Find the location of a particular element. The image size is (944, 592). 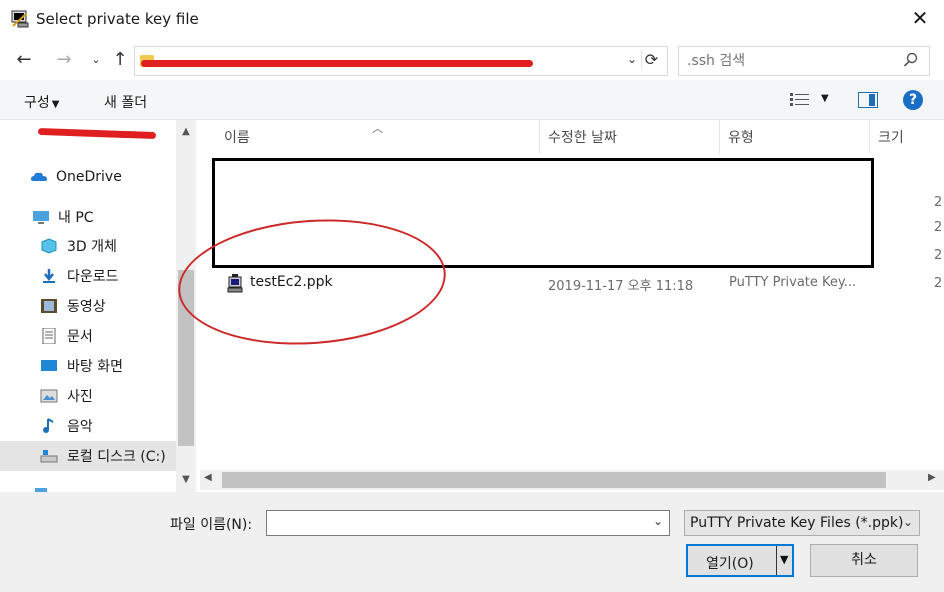

split-divider is located at coordinates (776, 560).